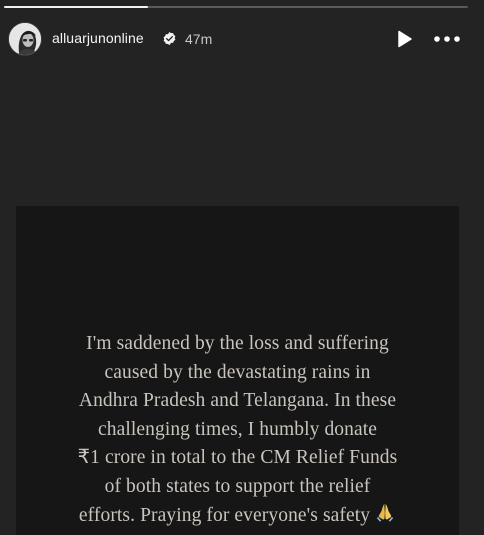 The width and height of the screenshot is (484, 535). I want to click on more-options-icon, so click(447, 39).